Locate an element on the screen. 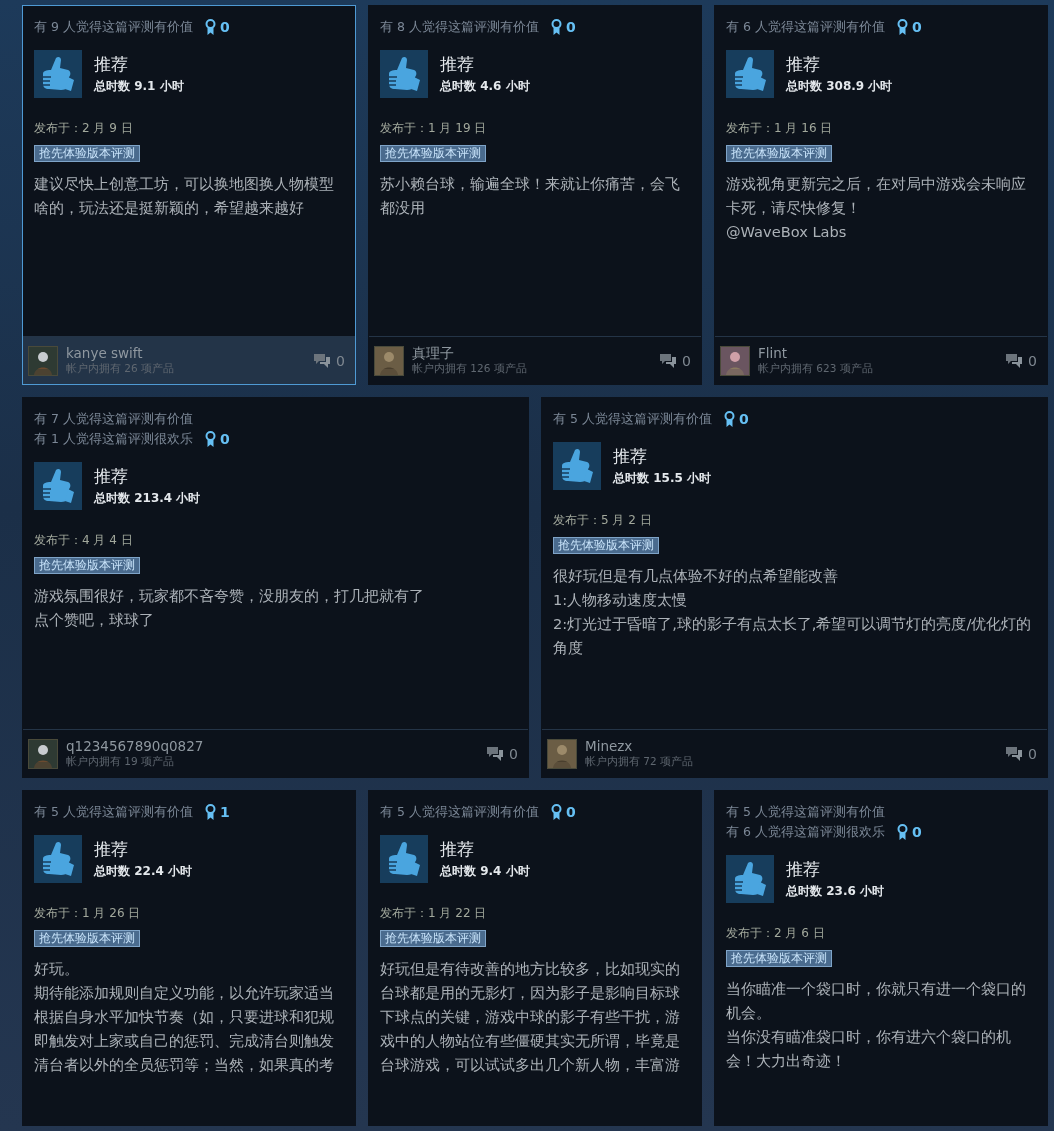  review-text: 苏小赖台球，输遍全球！来就让你痛苦，会飞都没用 is located at coordinates (530, 196).